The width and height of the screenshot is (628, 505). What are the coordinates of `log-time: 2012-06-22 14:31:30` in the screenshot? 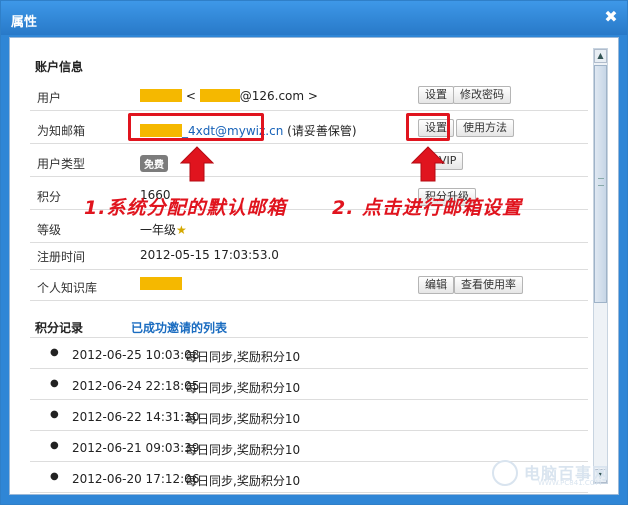 It's located at (136, 417).